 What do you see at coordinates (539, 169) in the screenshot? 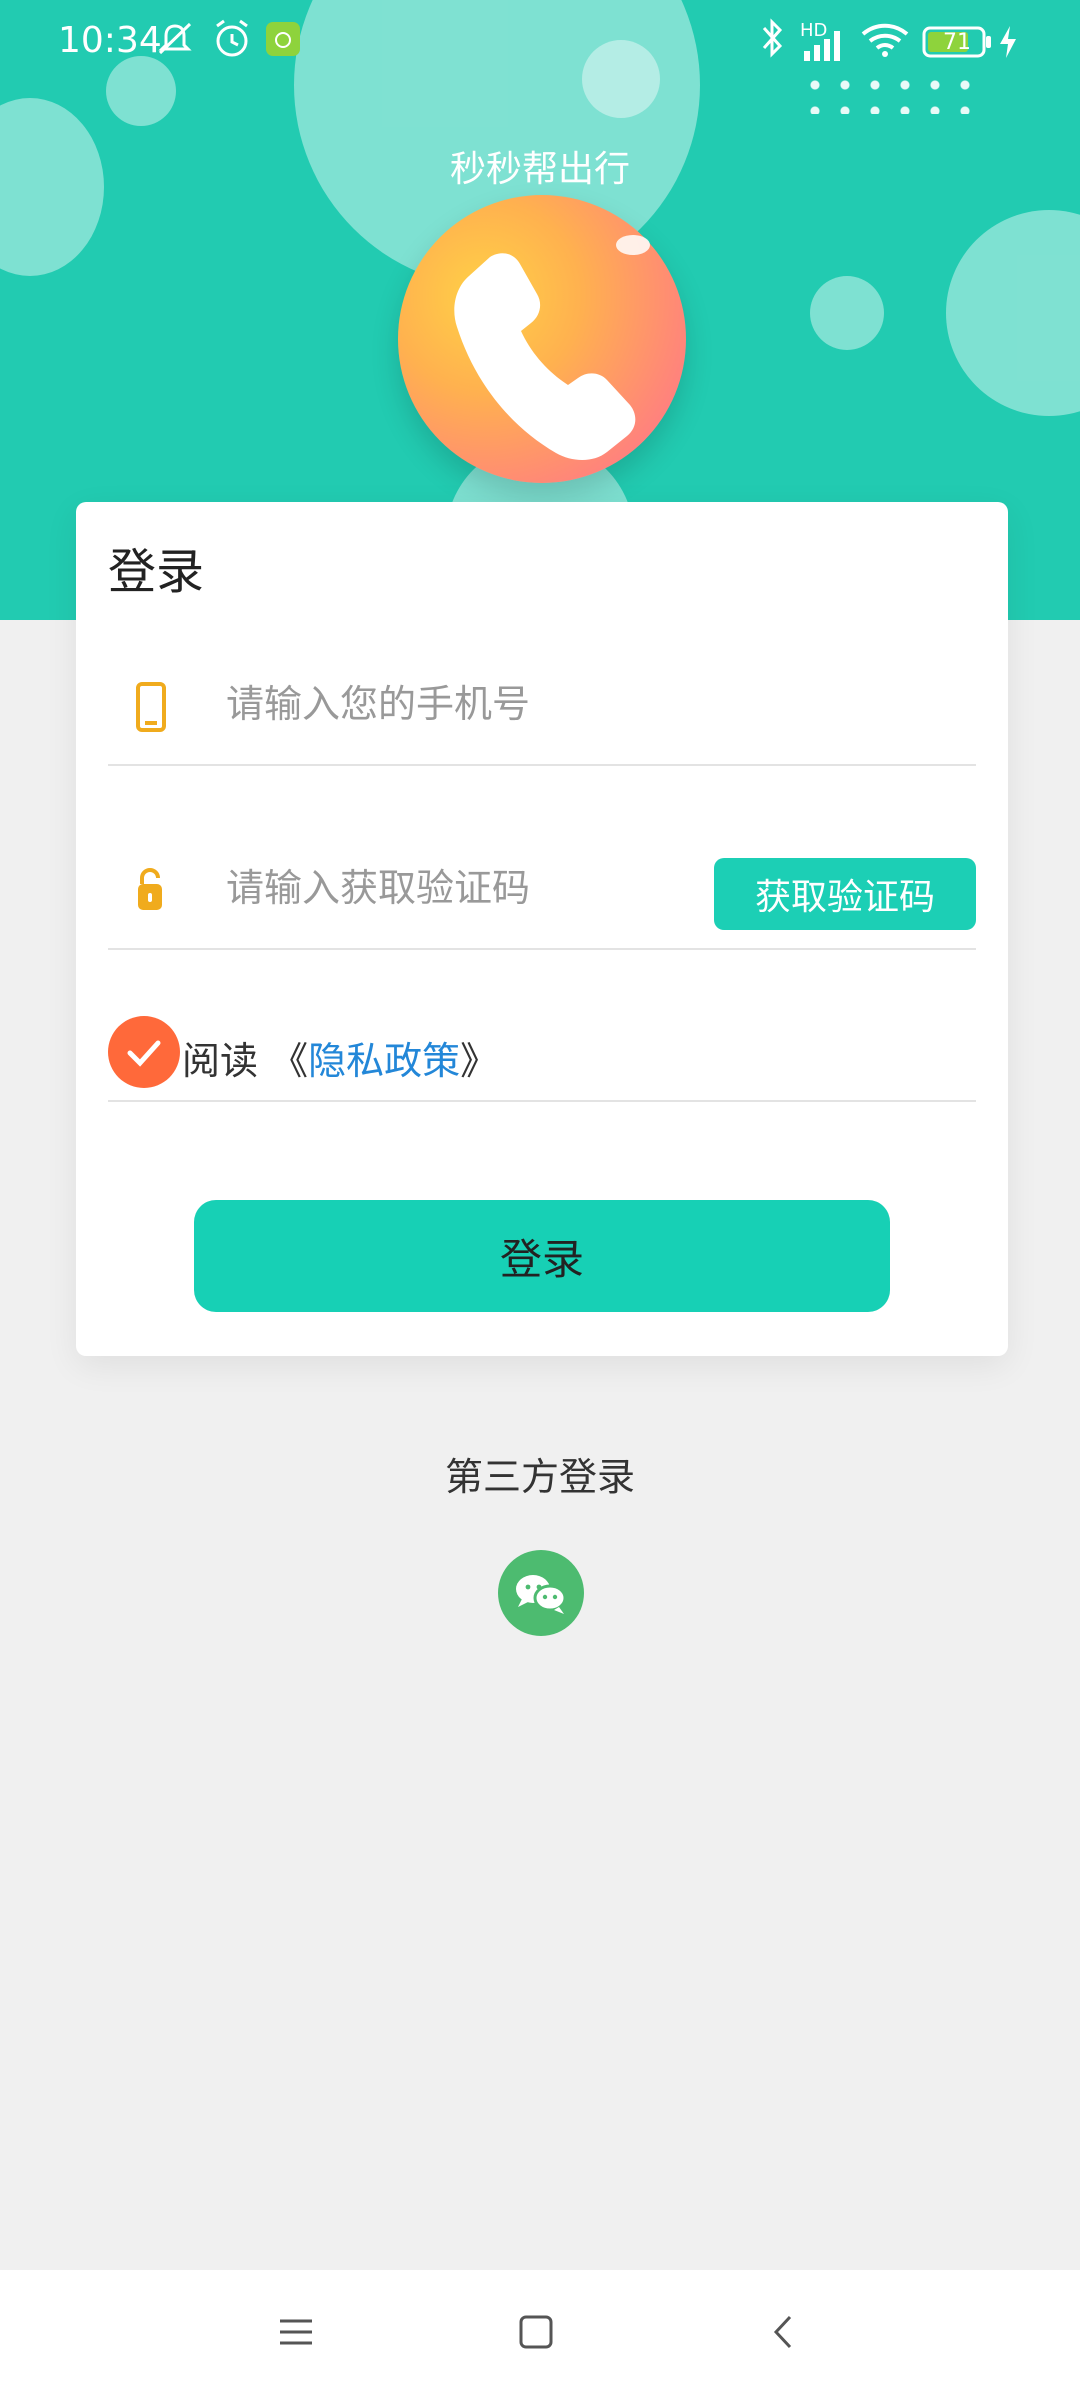
I see `app-title: 秒秒帮出行` at bounding box center [539, 169].